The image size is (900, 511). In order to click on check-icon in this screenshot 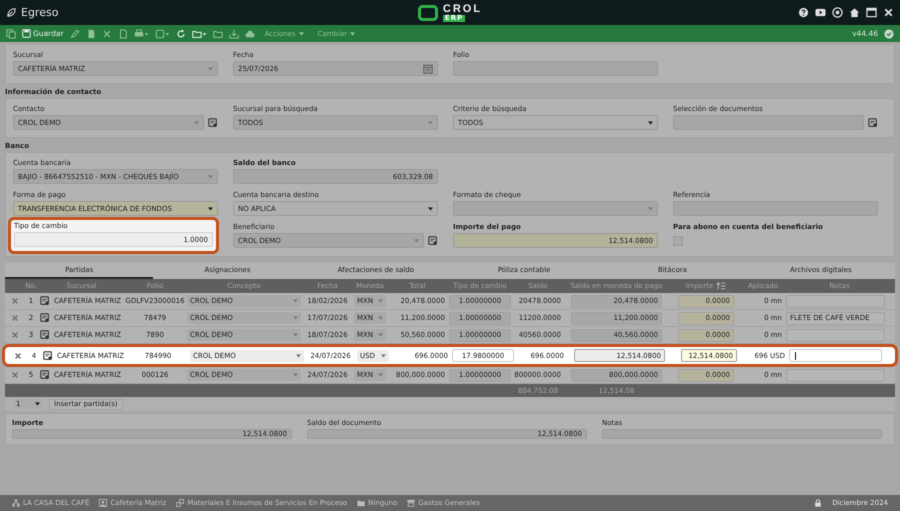, I will do `click(889, 33)`.